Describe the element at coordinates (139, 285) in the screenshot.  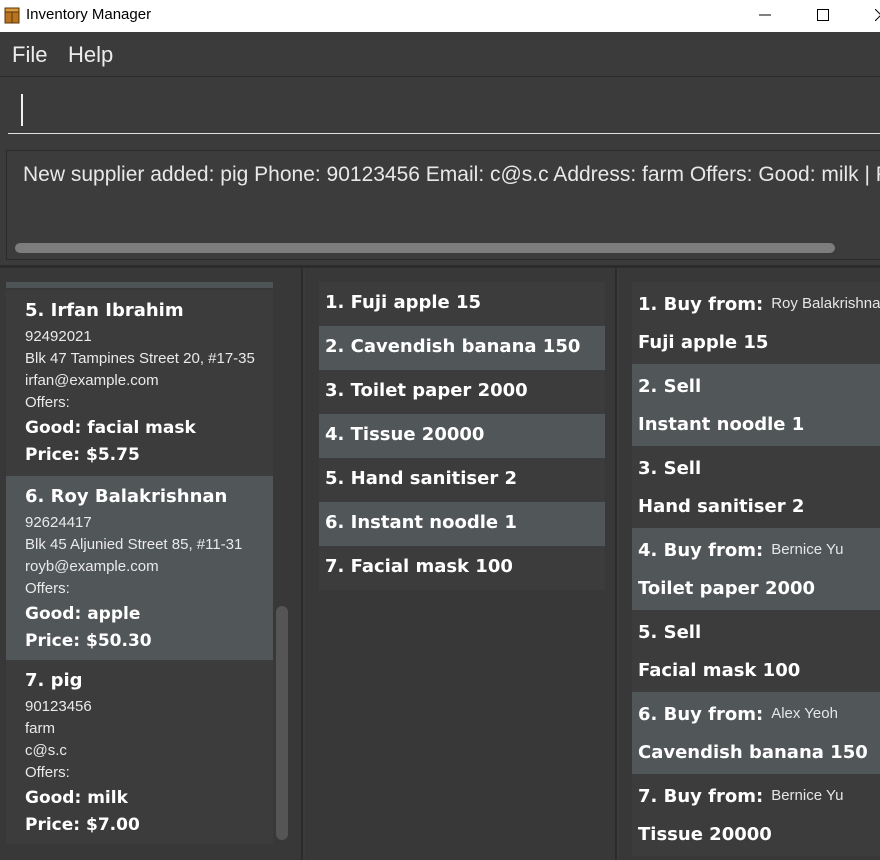
I see `supplier-card-partial` at that location.